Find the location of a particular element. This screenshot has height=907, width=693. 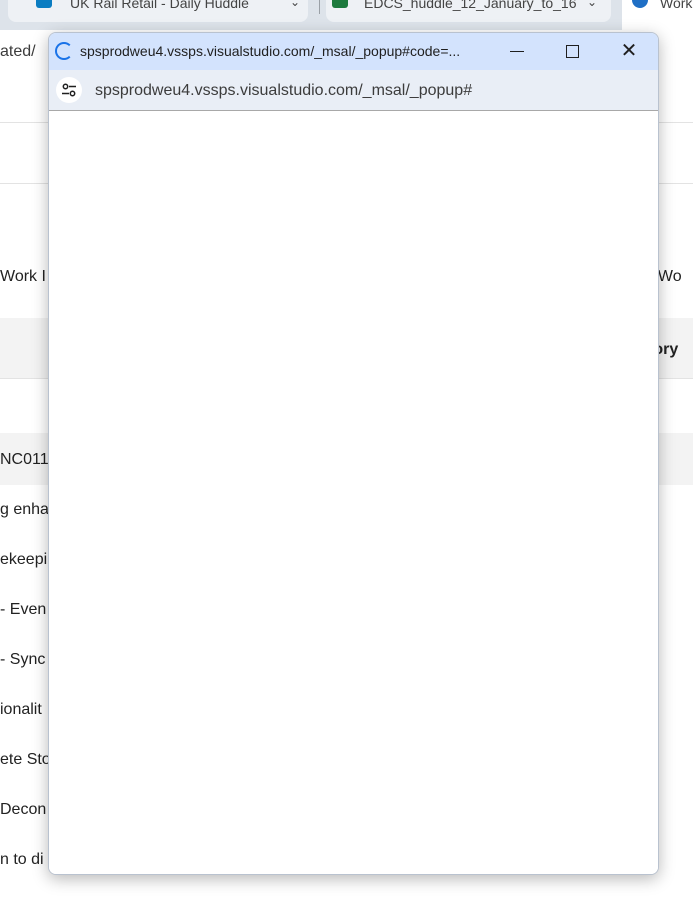

table-row: Decon is located at coordinates (23, 810).